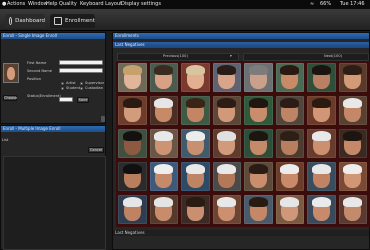  What do you see at coordinates (101, 4) in the screenshot?
I see `menu-item-keyboard-layout: Keyboard Layout` at bounding box center [101, 4].